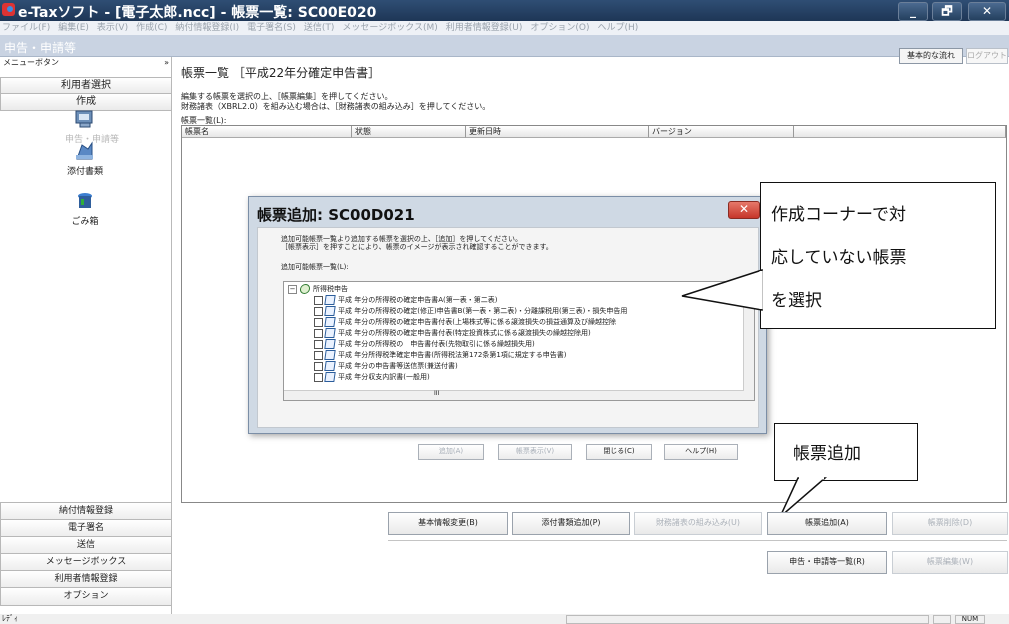 This screenshot has height=624, width=1009. I want to click on tree-item-label: 平成 年分の所得税の 申告書付表(先物取引に係る繰越損失用), so click(436, 344).